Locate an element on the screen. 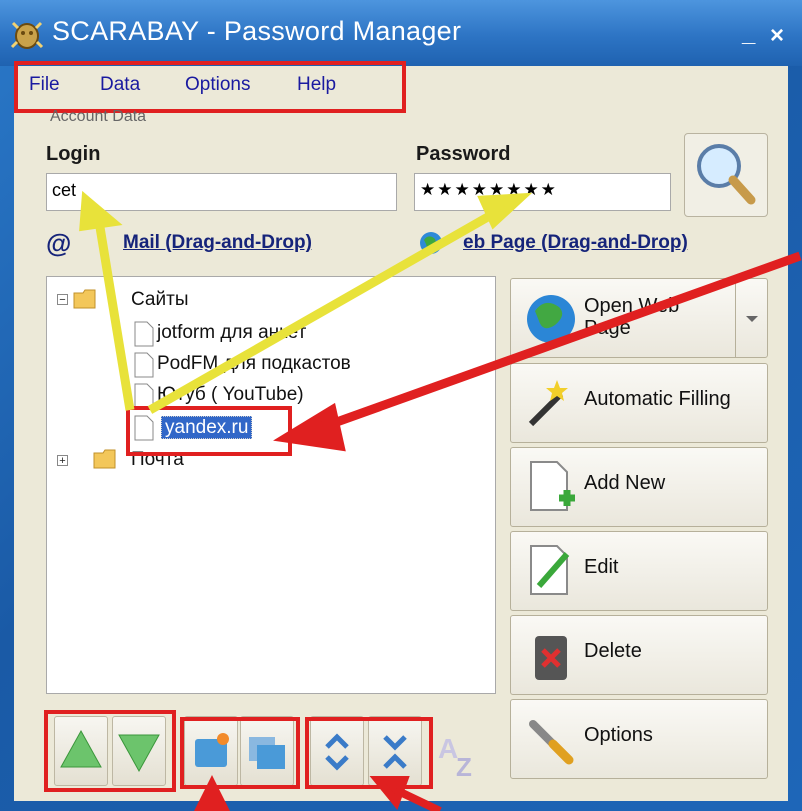 Image resolution: width=802 pixels, height=811 pixels. yellow-arrow-login is located at coordinates (107, 300).